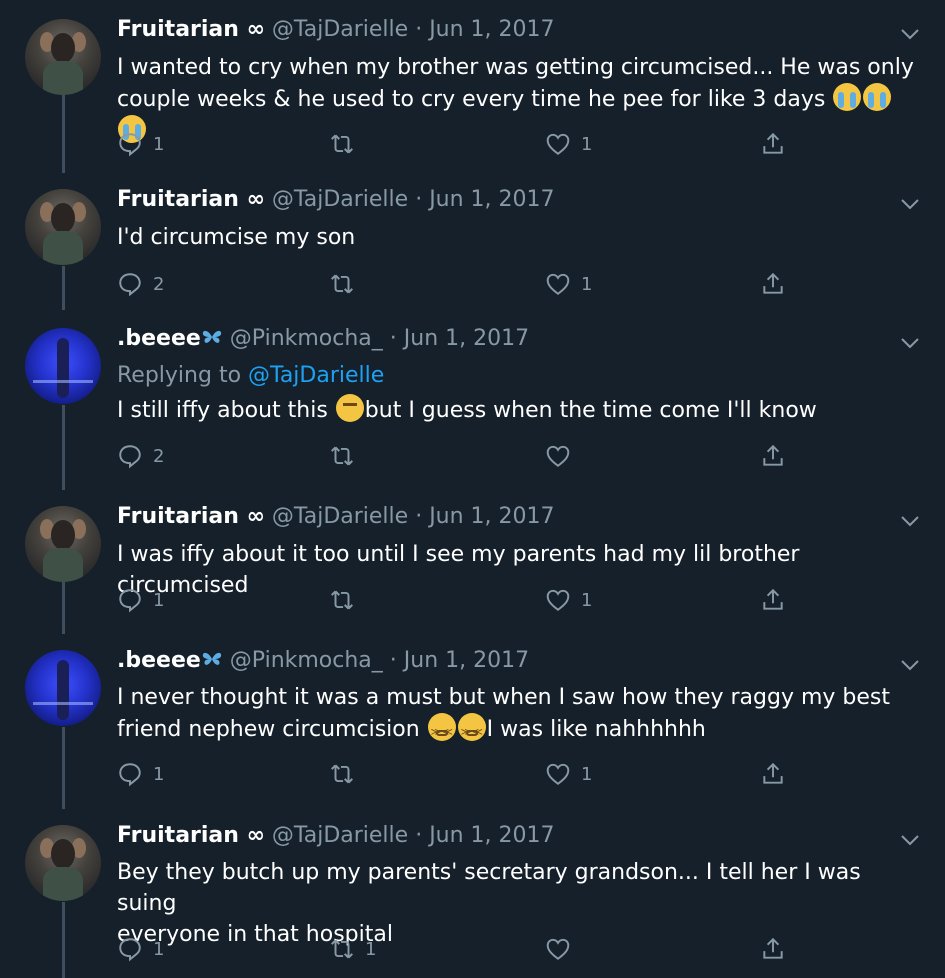  What do you see at coordinates (159, 456) in the screenshot?
I see `reply-count: 2` at bounding box center [159, 456].